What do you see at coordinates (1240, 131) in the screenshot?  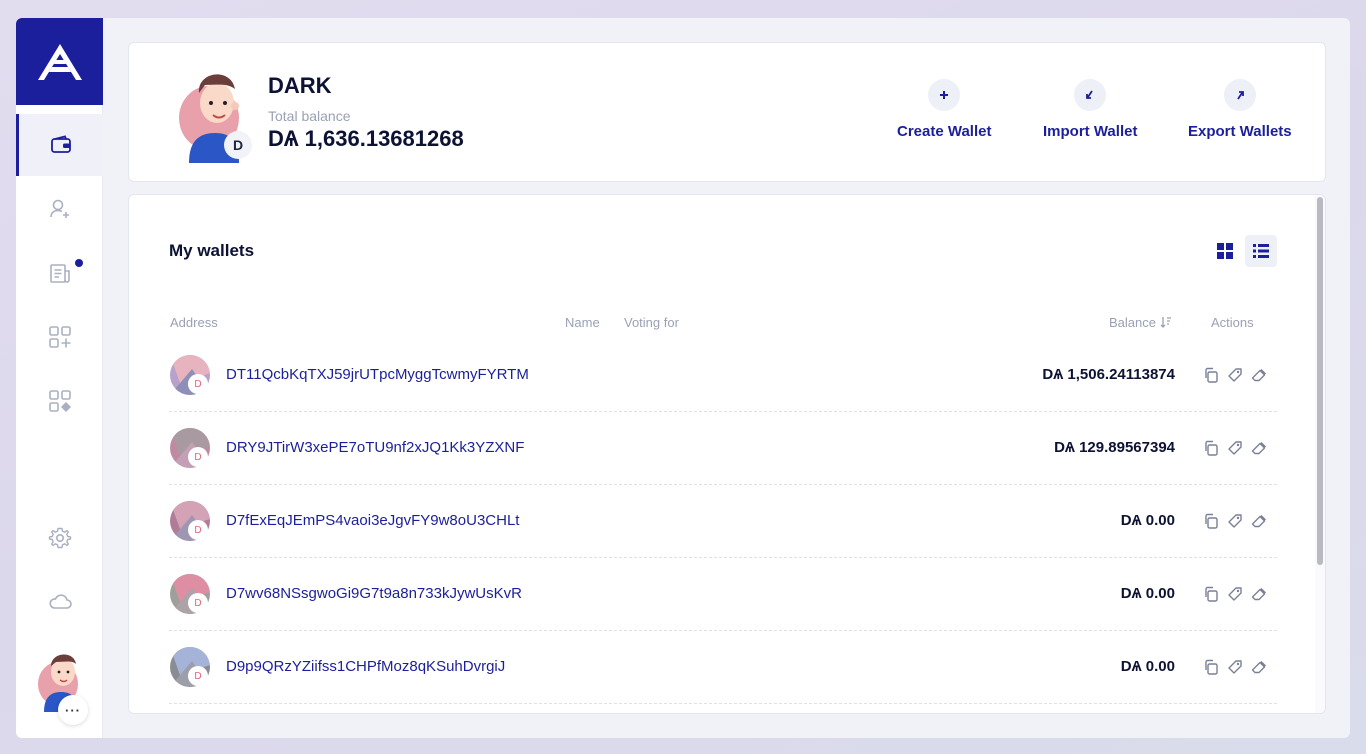 I see `export-wallets-label: Export Wallets` at bounding box center [1240, 131].